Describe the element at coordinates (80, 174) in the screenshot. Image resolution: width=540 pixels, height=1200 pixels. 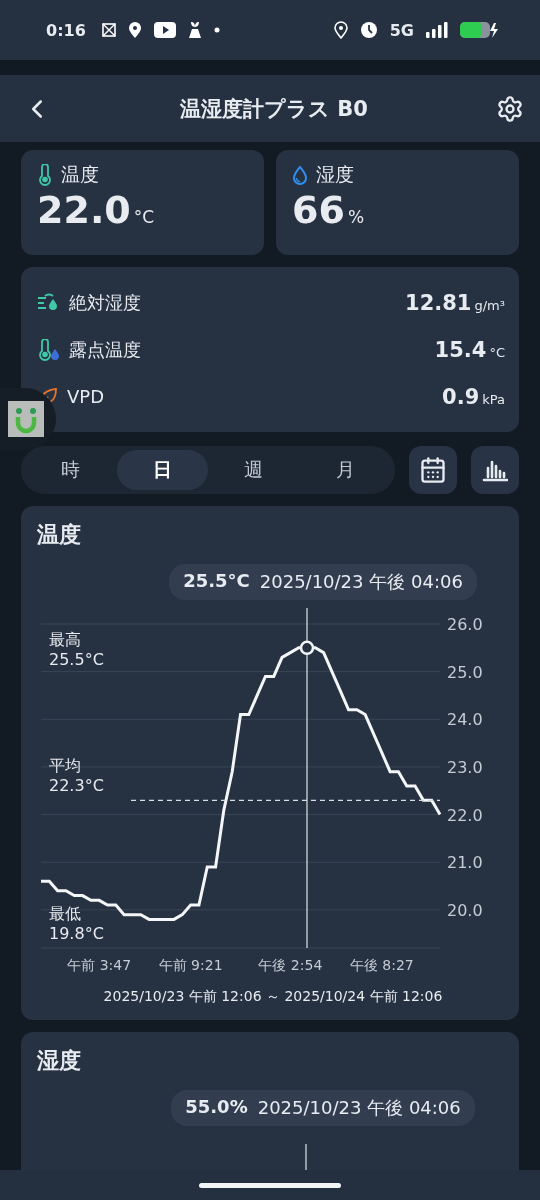
I see `reading-label: 温度` at that location.